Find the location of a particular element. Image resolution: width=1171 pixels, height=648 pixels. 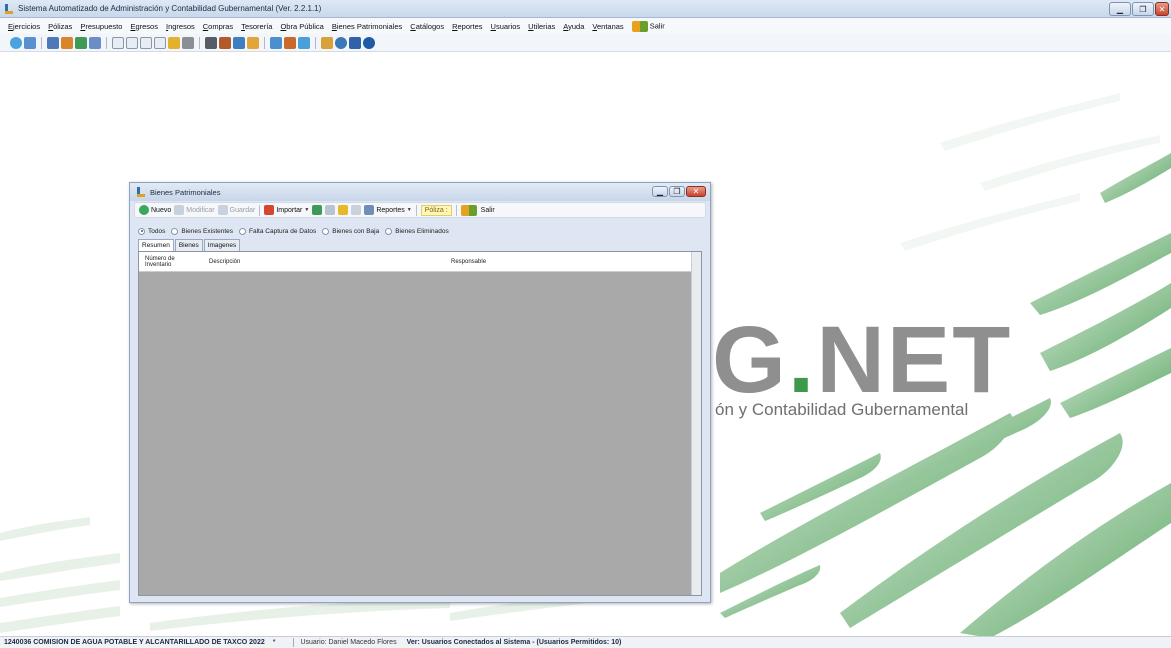

package-icon is located at coordinates (253, 42).